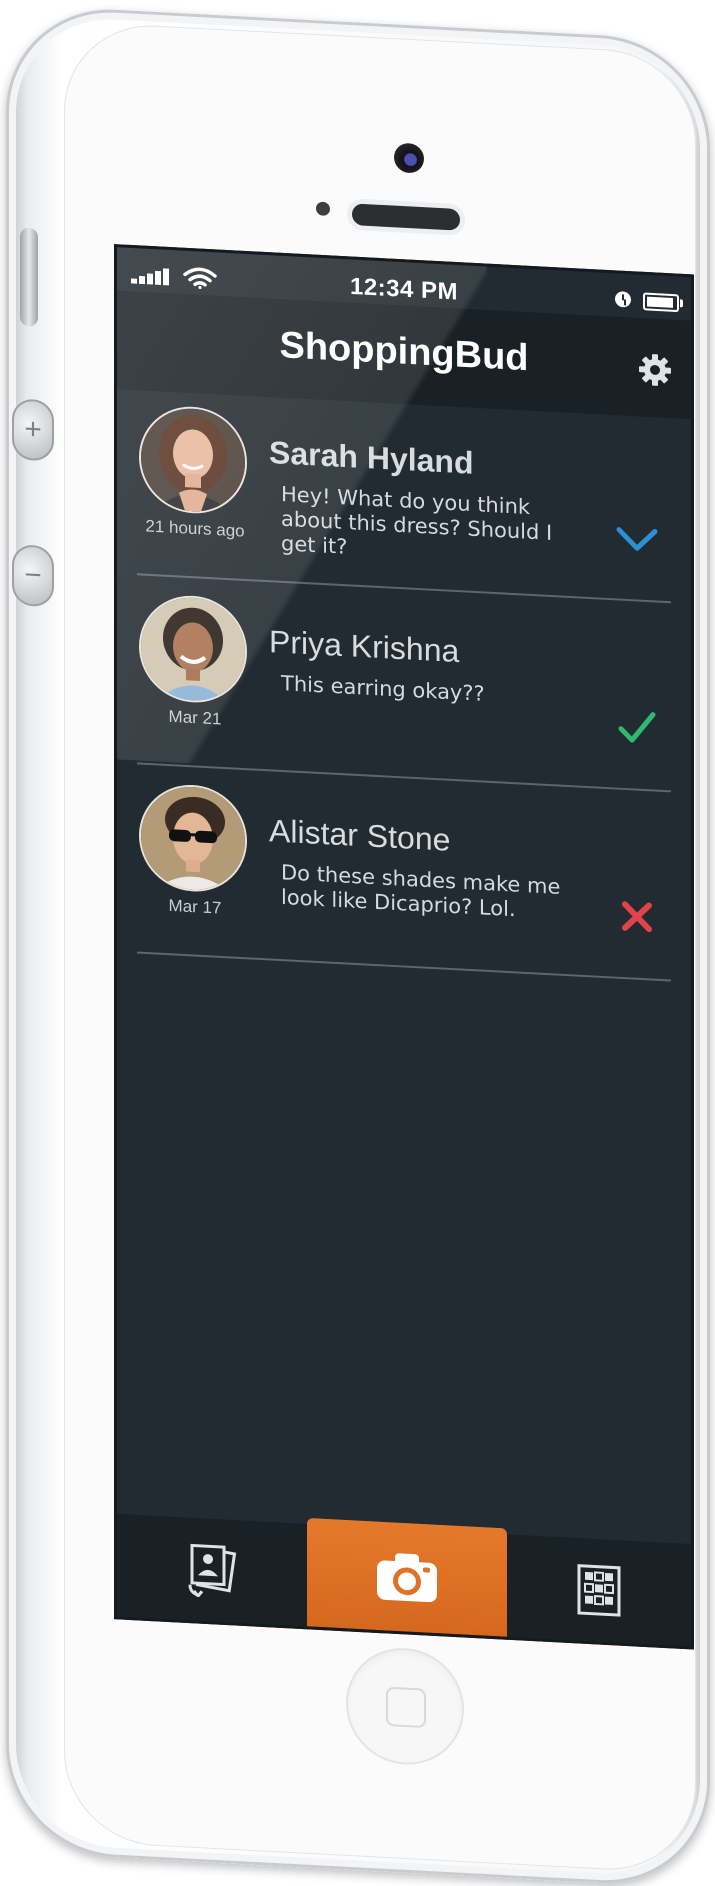 This screenshot has width=715, height=1886. Describe the element at coordinates (637, 727) in the screenshot. I see `check-icon` at that location.